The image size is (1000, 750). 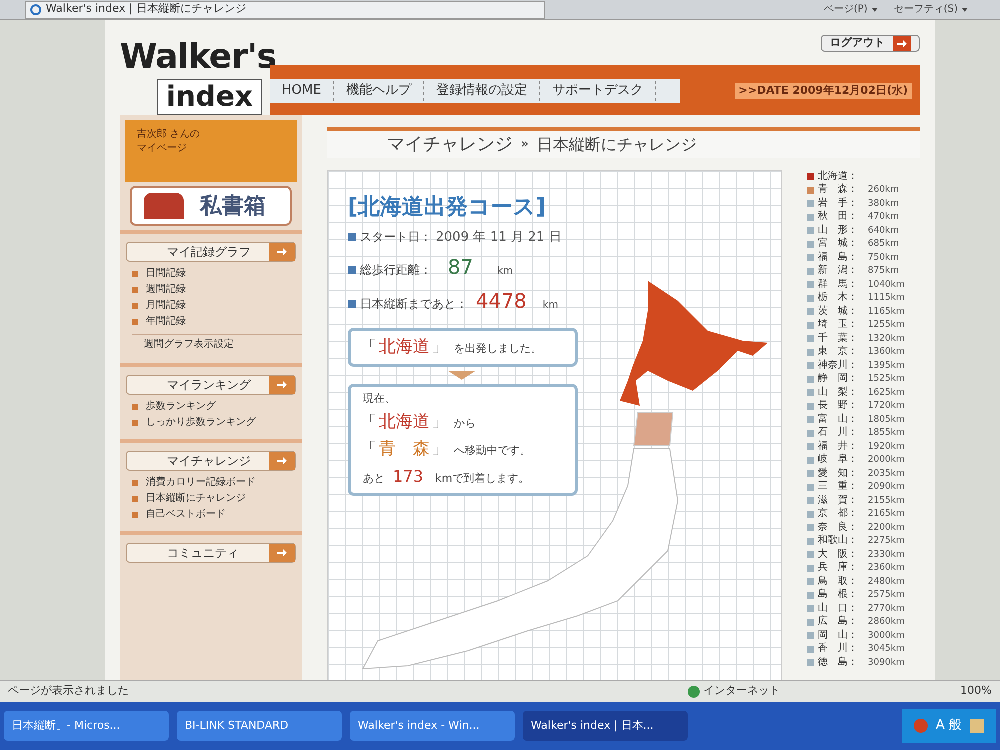 What do you see at coordinates (379, 91) in the screenshot?
I see `nav-link: 機能ヘルプ` at bounding box center [379, 91].